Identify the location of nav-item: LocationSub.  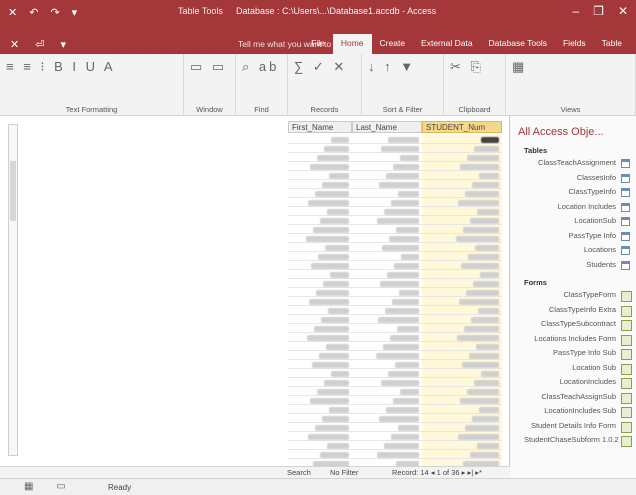
(578, 222).